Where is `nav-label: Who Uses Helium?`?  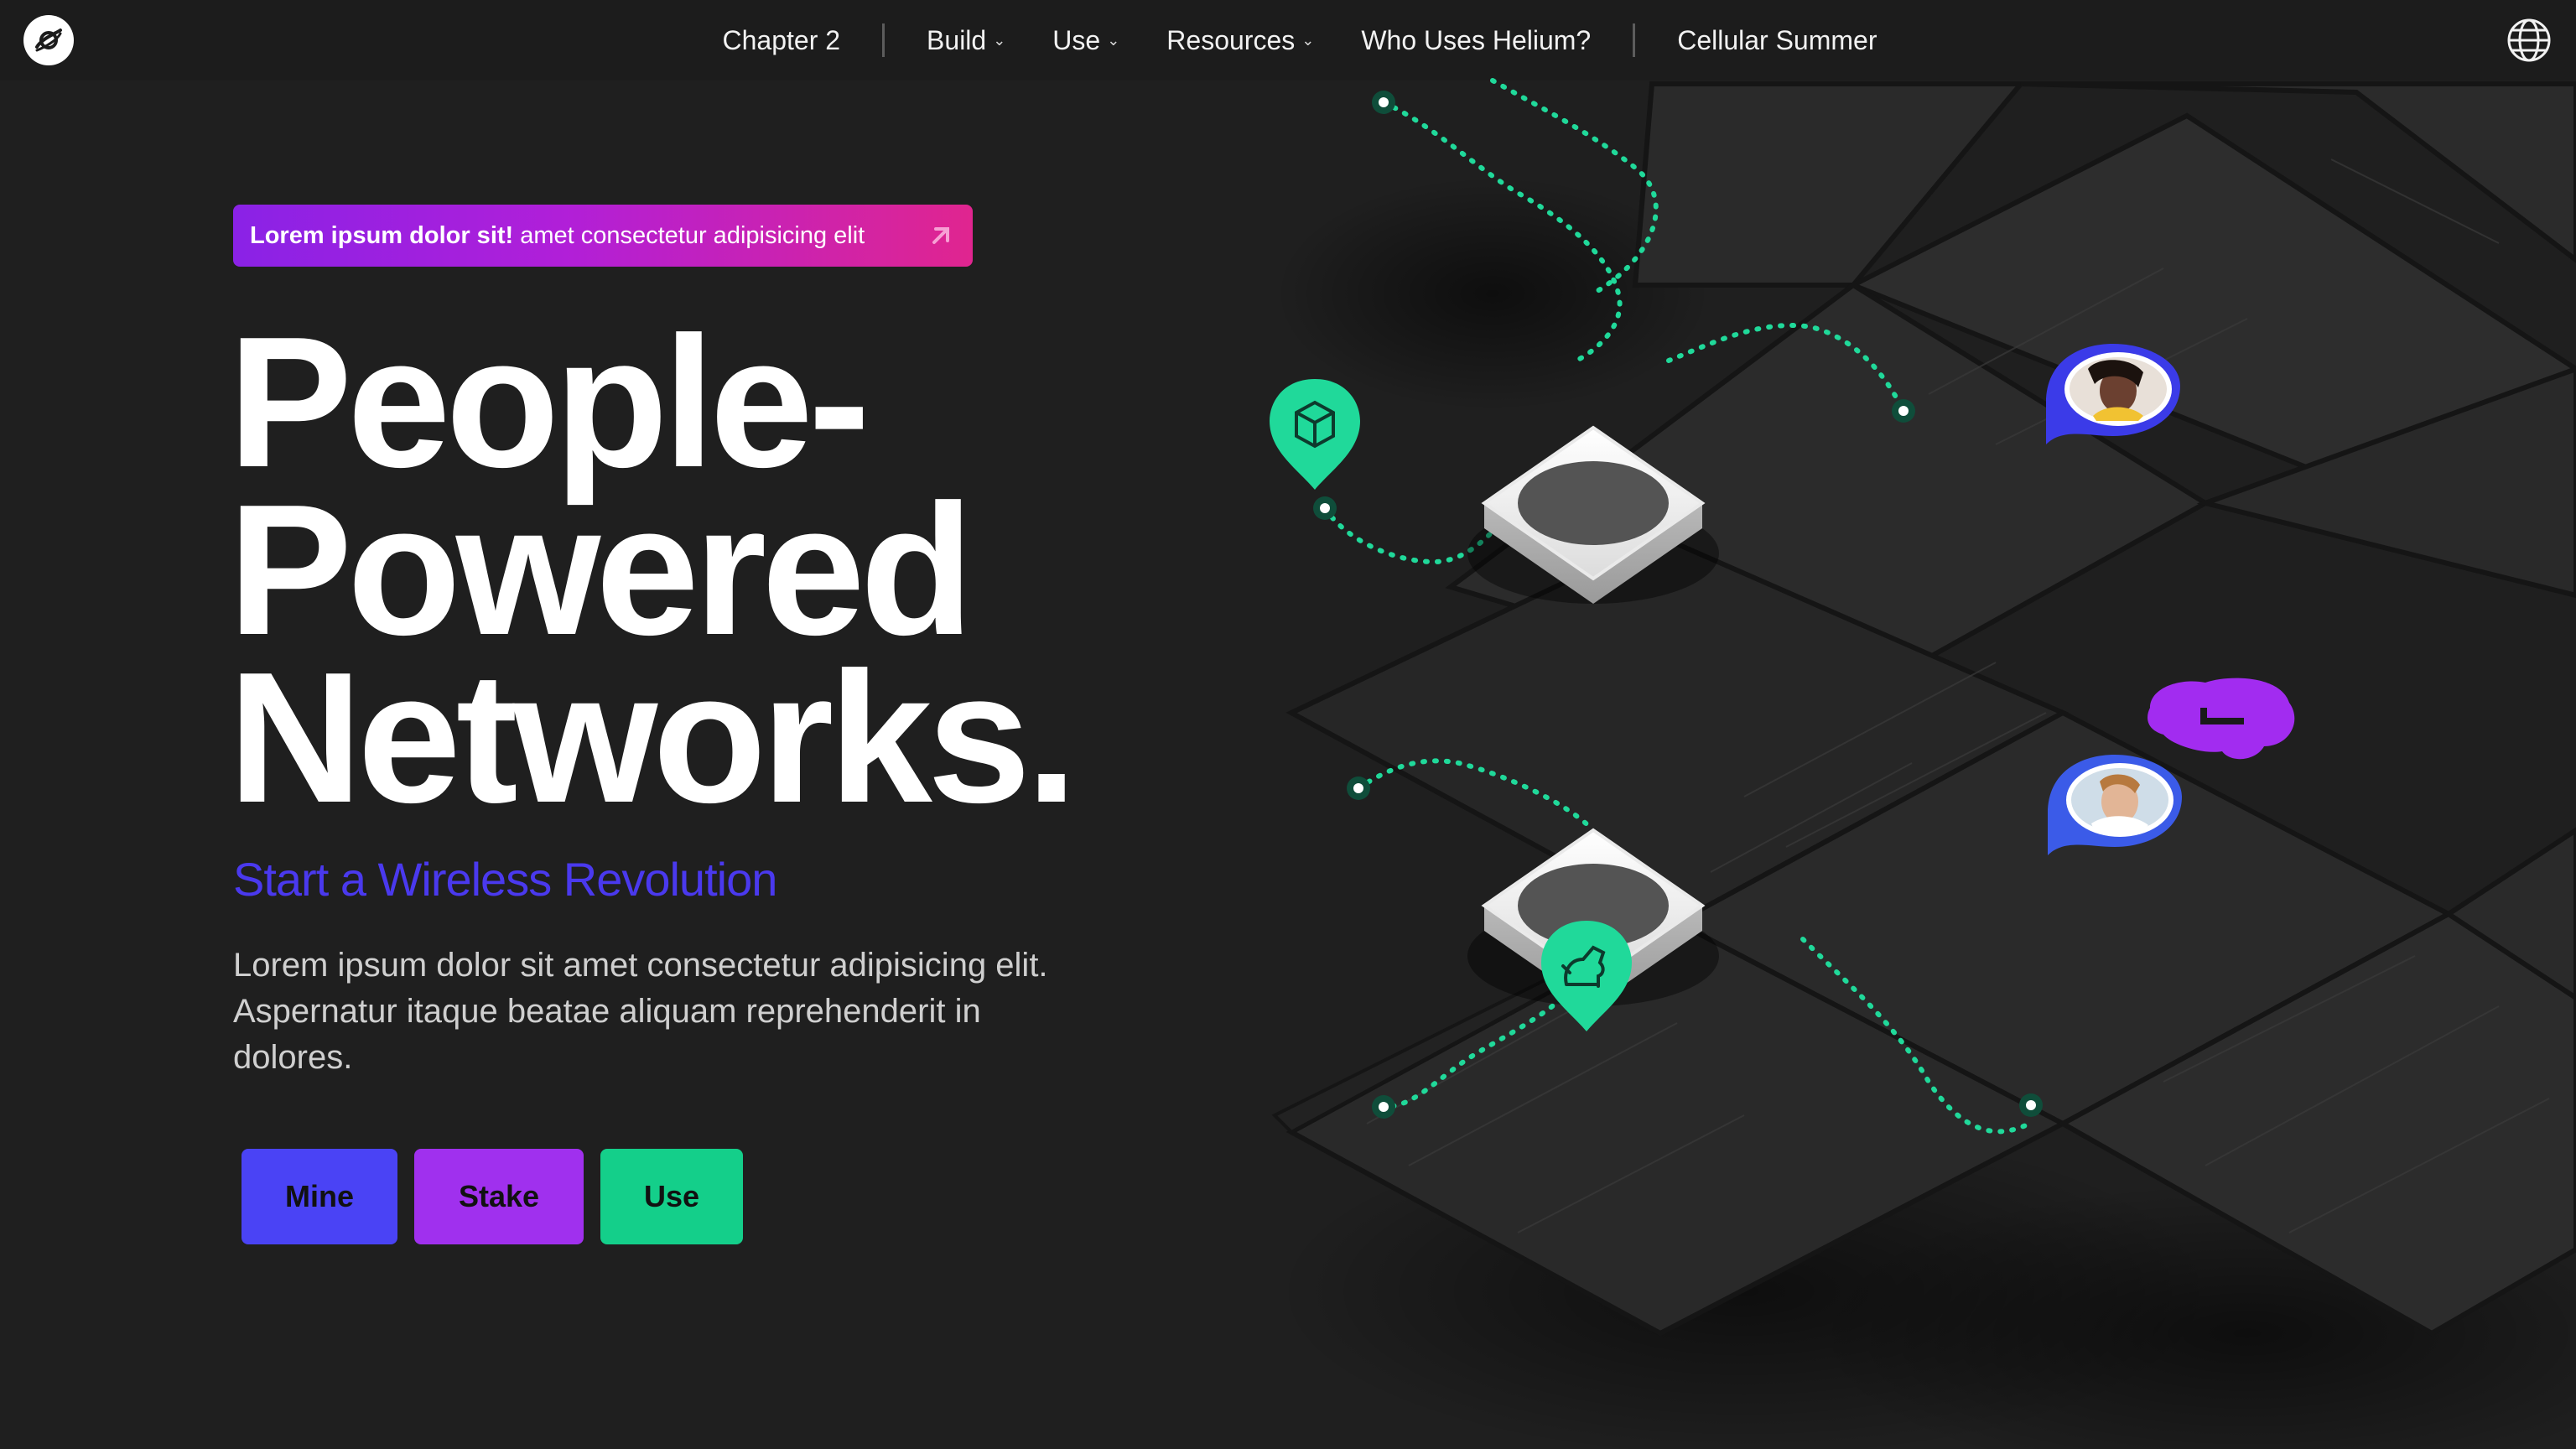 nav-label: Who Uses Helium? is located at coordinates (1476, 39).